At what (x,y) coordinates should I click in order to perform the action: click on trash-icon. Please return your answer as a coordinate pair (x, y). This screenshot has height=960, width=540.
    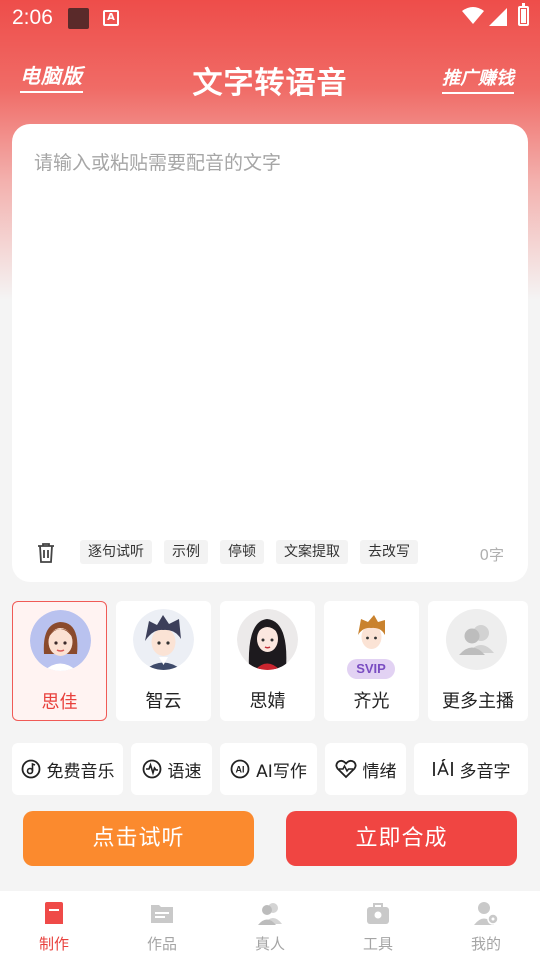
    Looking at the image, I should click on (46, 553).